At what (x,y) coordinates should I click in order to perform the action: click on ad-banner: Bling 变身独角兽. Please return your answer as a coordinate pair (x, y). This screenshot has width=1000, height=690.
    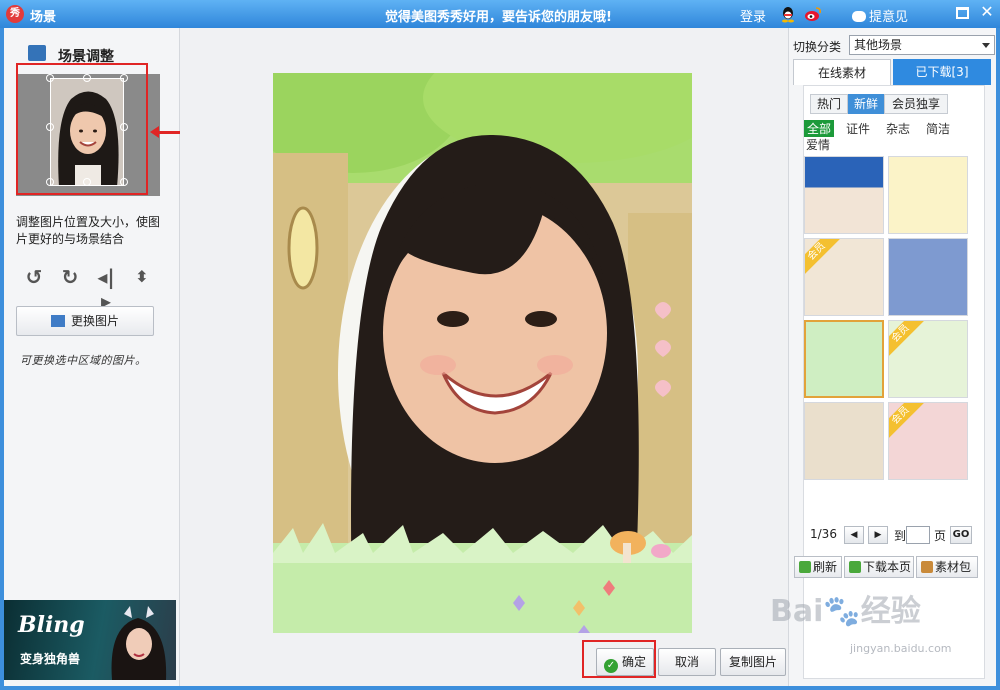
    Looking at the image, I should click on (90, 640).